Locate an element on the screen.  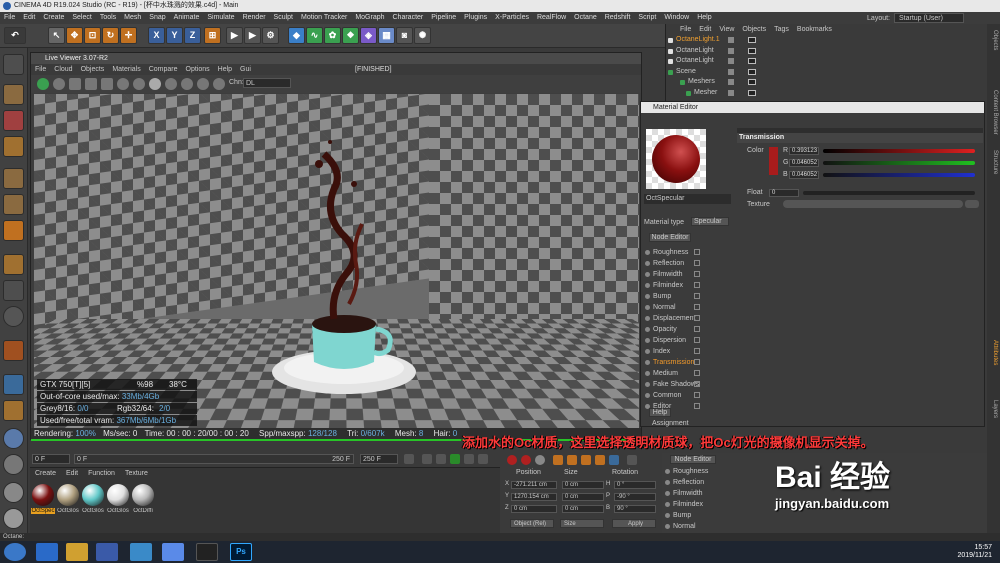
layout-dropdown: Startup (User) is located at coordinates (929, 18).